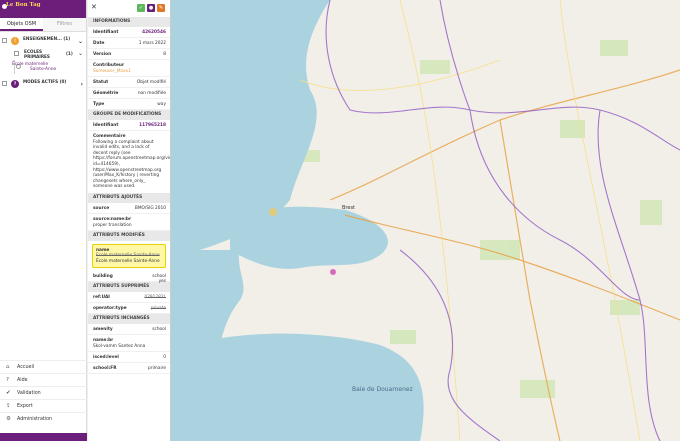  I want to click on sidebar-tabs: Objets OSM Filtres, so click(43, 25).